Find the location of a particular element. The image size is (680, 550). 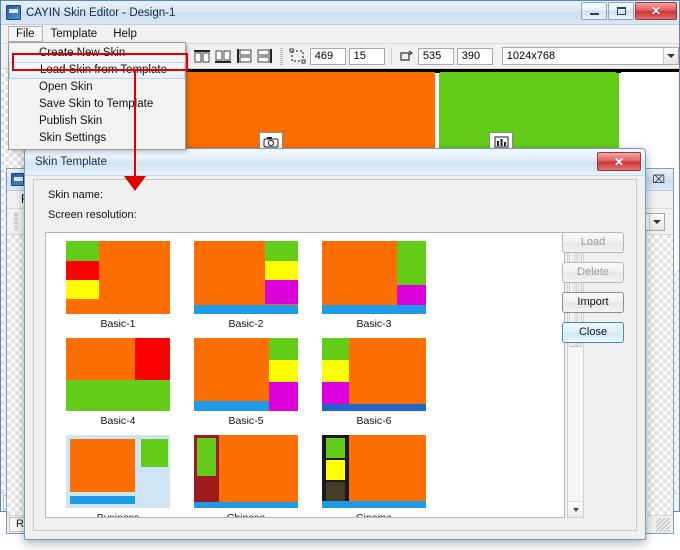

size-icon is located at coordinates (297, 56).